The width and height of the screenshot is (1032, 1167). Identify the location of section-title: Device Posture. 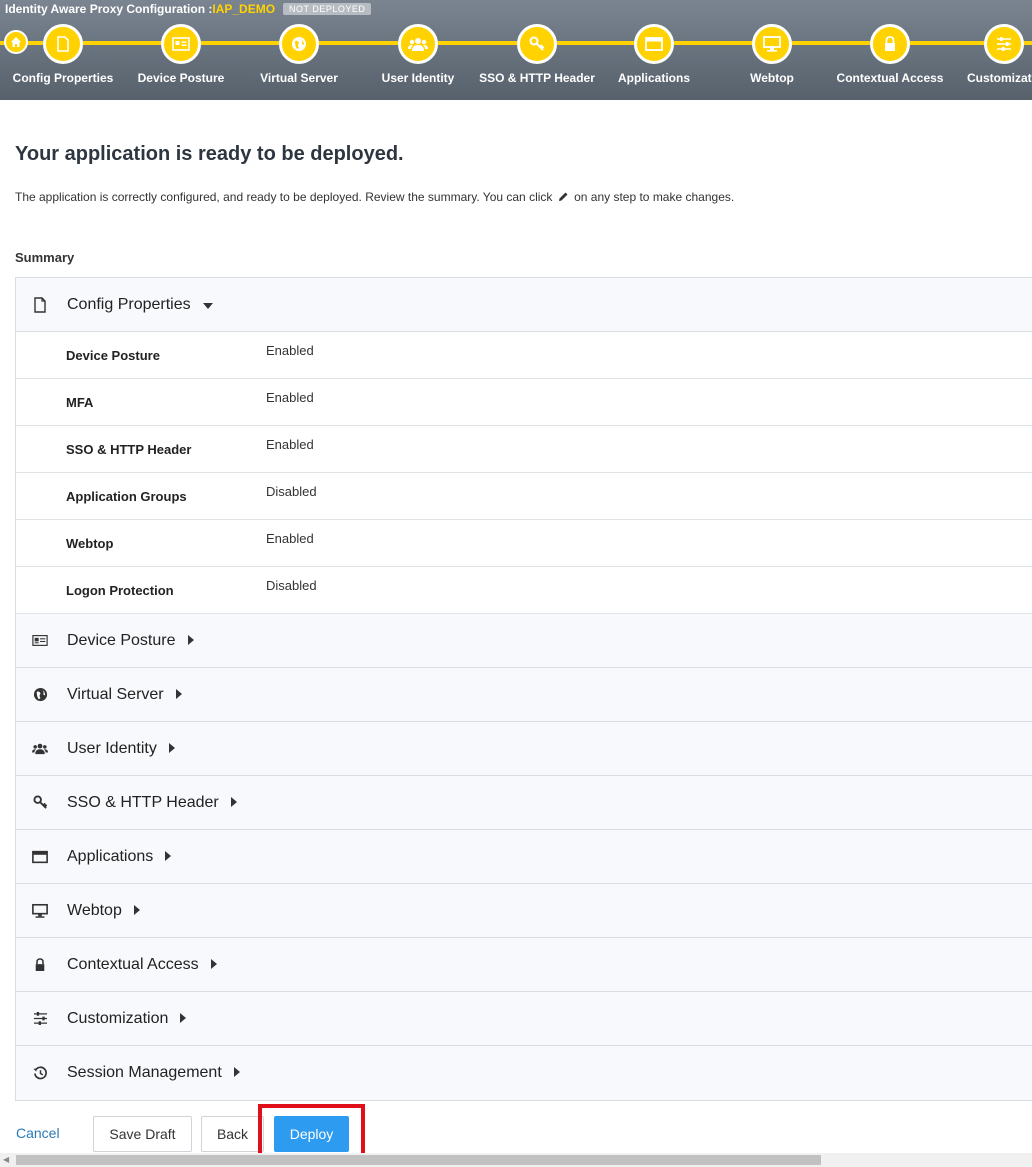
(121, 640).